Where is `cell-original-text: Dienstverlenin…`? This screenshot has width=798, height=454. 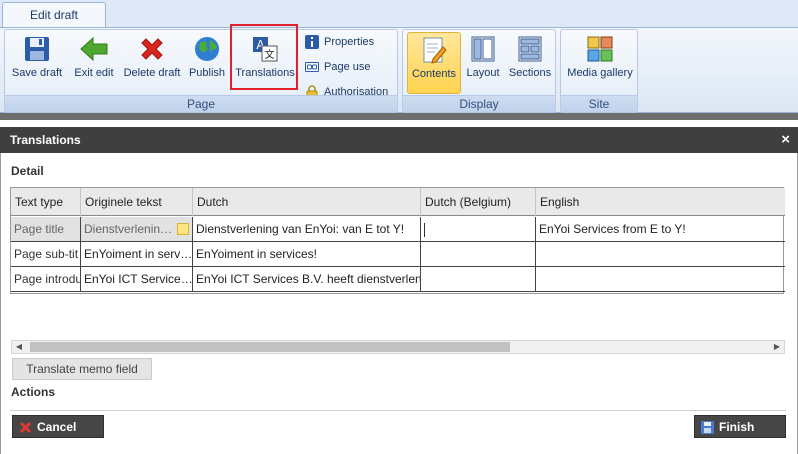
cell-original-text: Dienstverlenin… is located at coordinates (128, 229).